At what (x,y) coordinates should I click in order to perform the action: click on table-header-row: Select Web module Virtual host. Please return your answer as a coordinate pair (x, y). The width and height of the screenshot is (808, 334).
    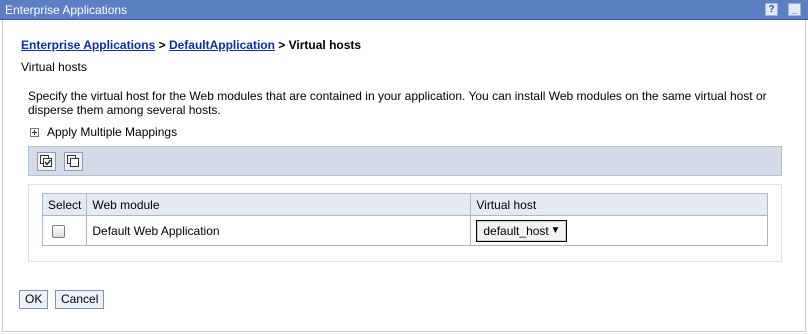
    Looking at the image, I should click on (404, 204).